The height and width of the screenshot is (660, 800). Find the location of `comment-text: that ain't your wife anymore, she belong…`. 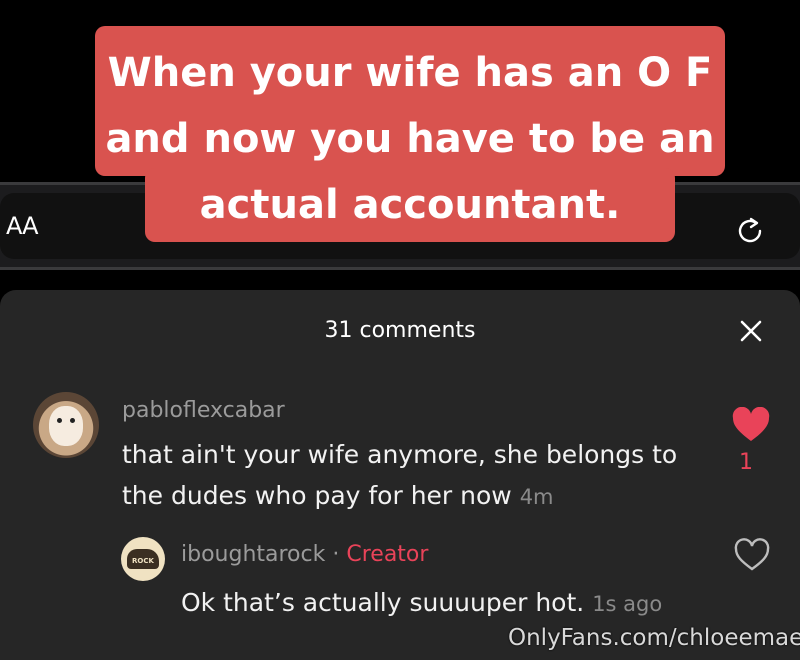

comment-text: that ain't your wife anymore, she belong… is located at coordinates (400, 475).